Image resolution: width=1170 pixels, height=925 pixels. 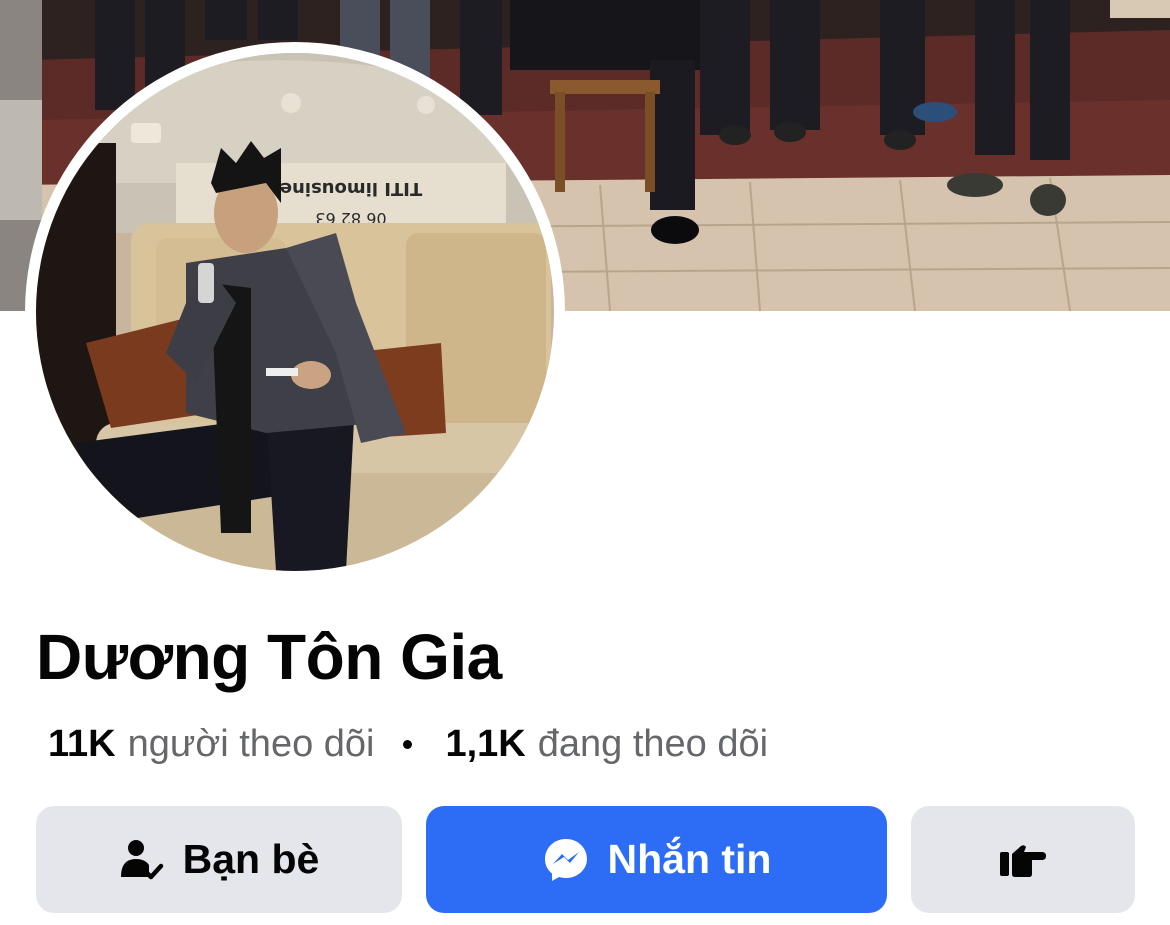 I want to click on profile-stats: 11K người theo dõi 1,1K đang theo dõi, so click(x=408, y=744).